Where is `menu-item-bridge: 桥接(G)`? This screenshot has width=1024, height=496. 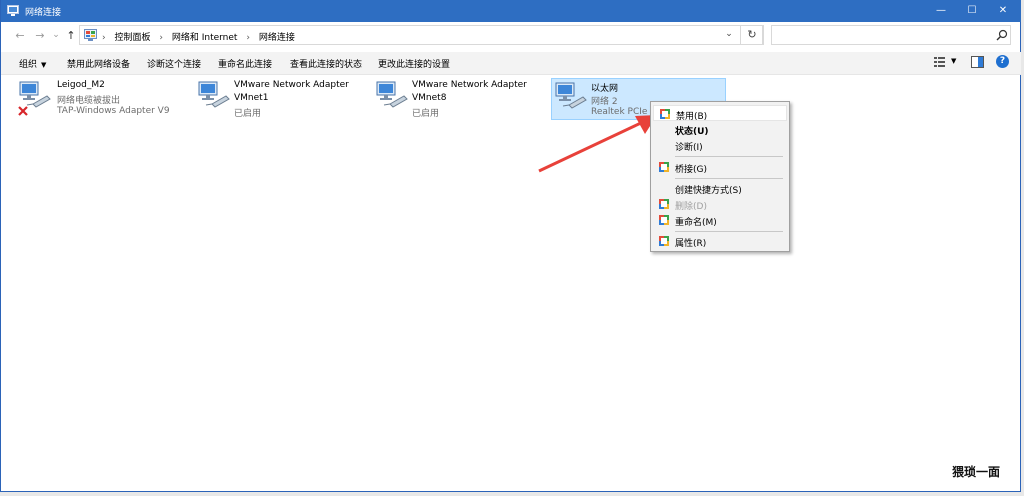 menu-item-bridge: 桥接(G) is located at coordinates (720, 167).